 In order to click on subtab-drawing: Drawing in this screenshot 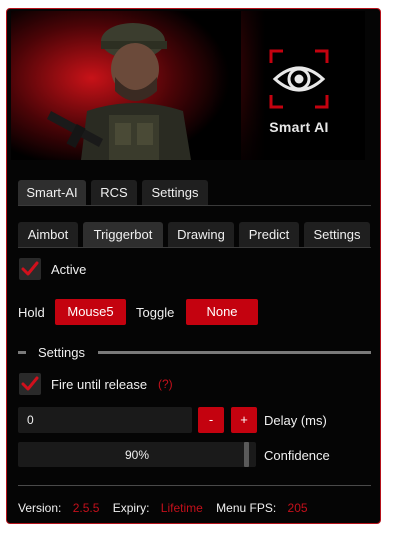, I will do `click(201, 234)`.